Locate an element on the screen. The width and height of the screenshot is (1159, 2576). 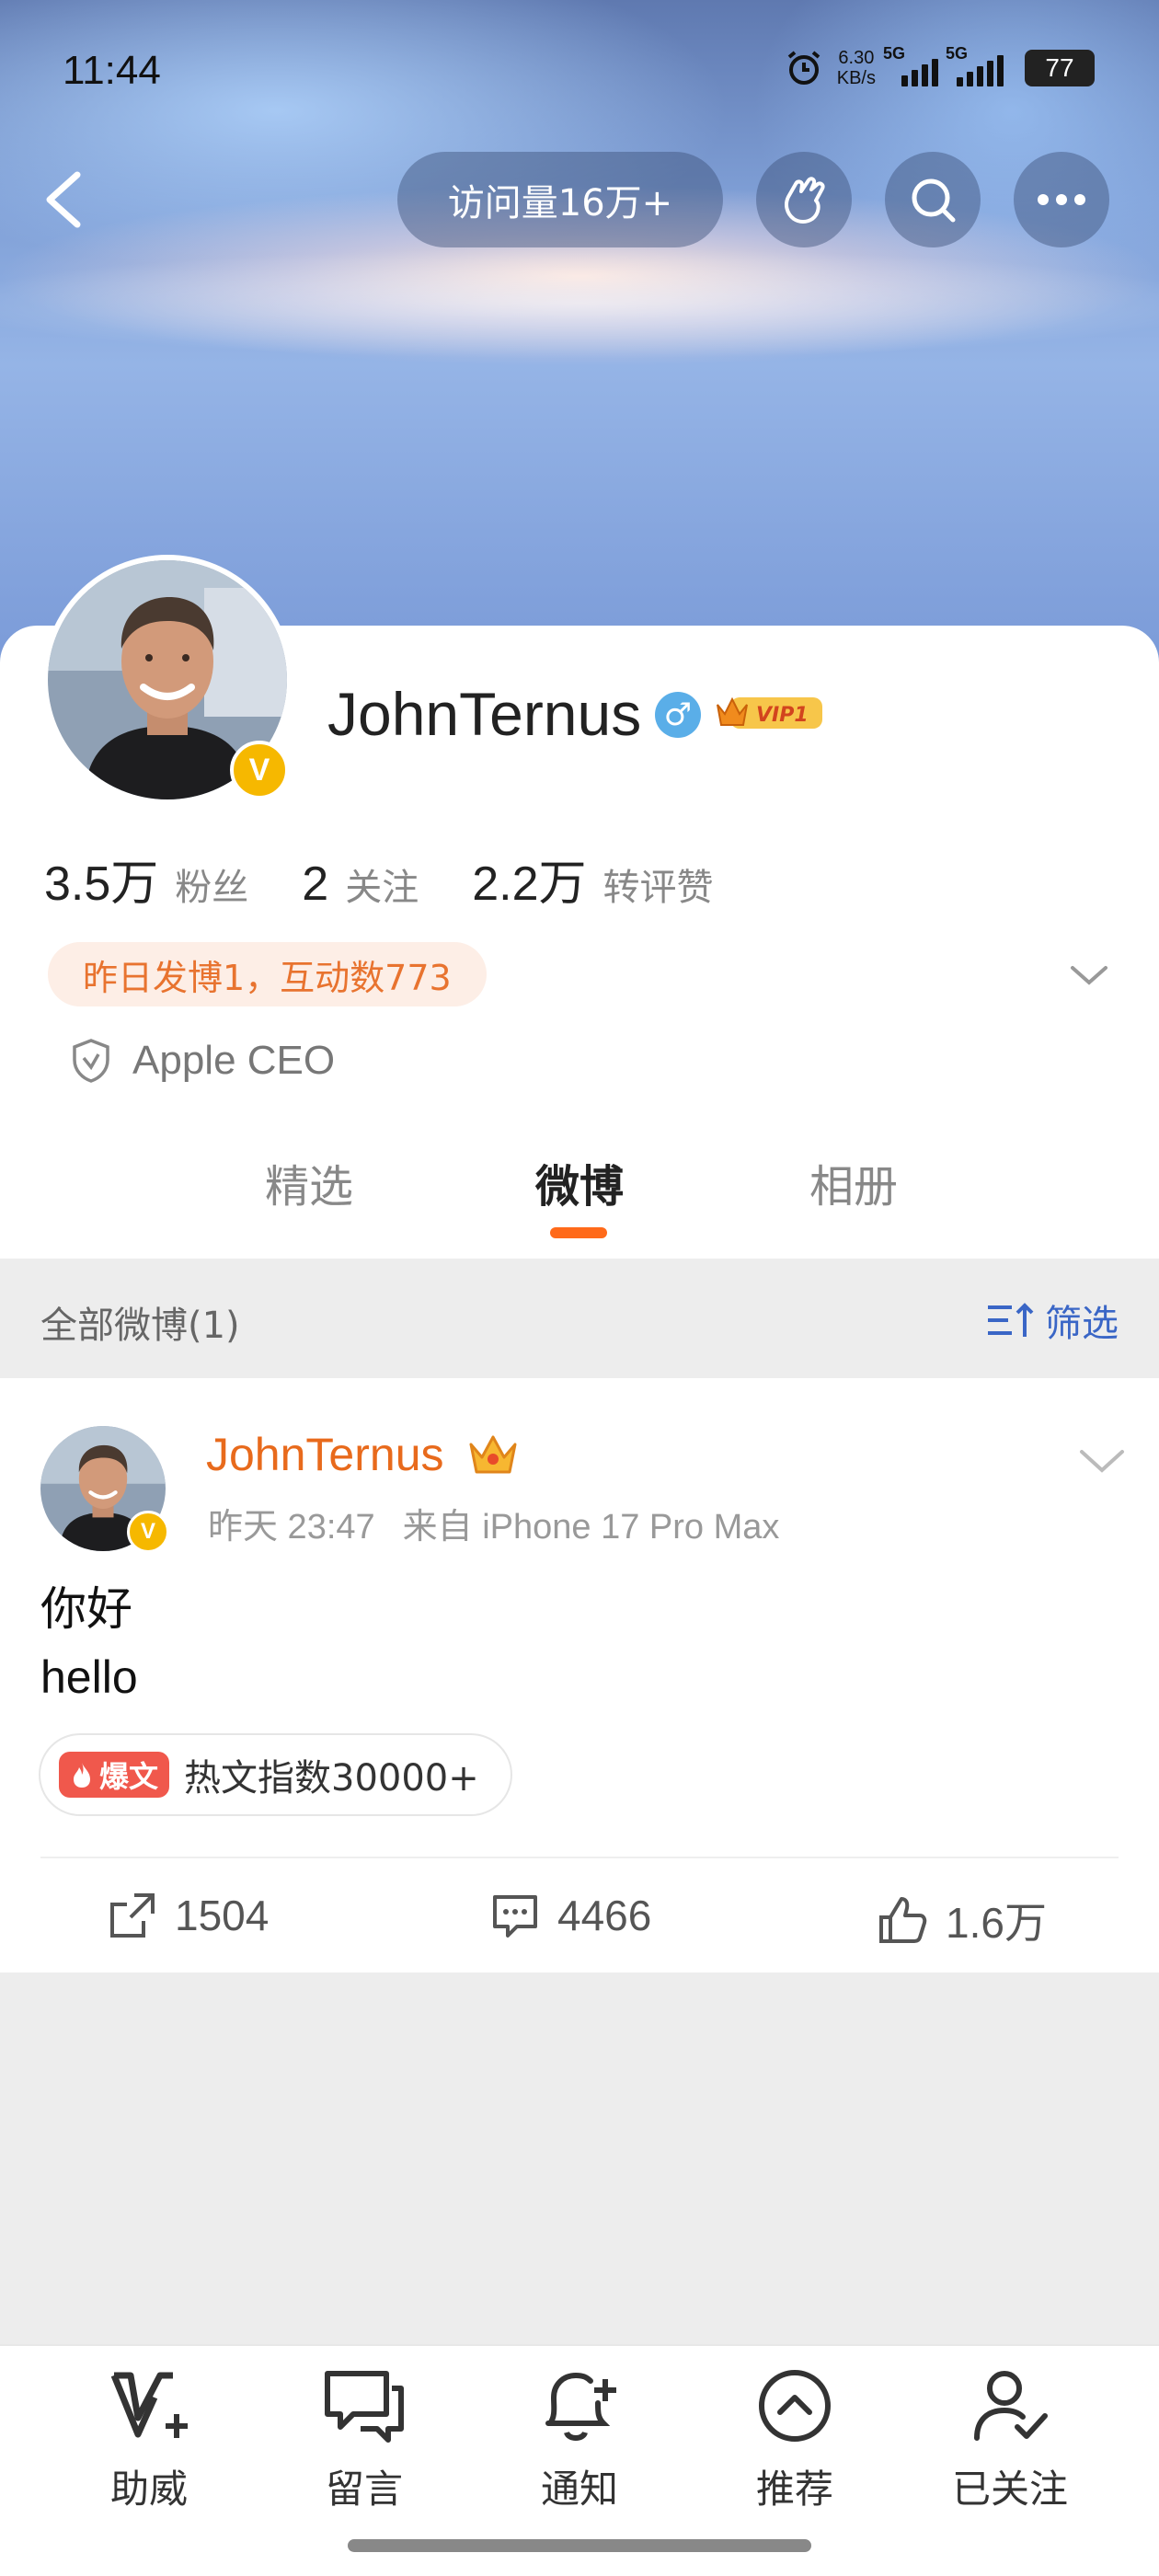
comment-icon is located at coordinates (515, 1916).